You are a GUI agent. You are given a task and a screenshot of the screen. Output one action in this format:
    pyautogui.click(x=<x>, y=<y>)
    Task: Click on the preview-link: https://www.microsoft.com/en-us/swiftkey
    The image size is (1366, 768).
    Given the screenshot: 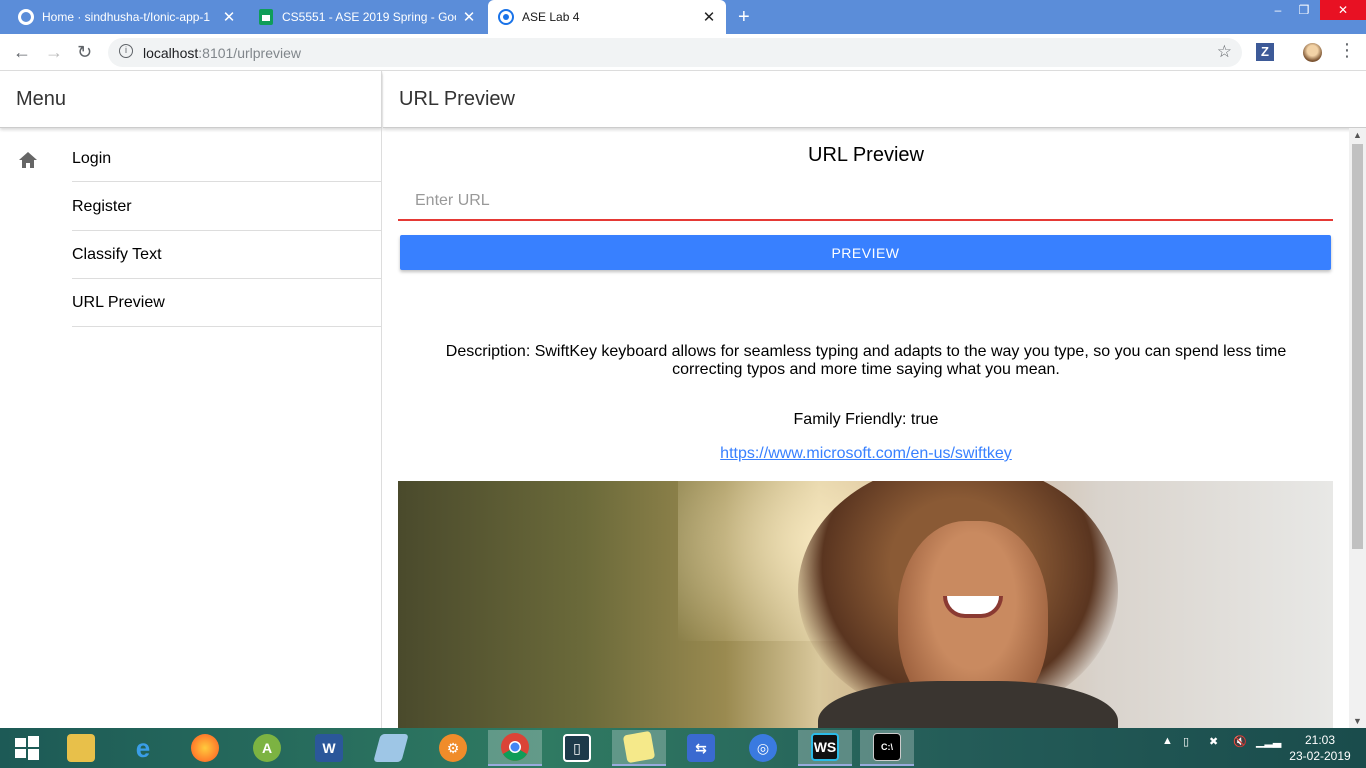 What is the action you would take?
    pyautogui.click(x=866, y=454)
    